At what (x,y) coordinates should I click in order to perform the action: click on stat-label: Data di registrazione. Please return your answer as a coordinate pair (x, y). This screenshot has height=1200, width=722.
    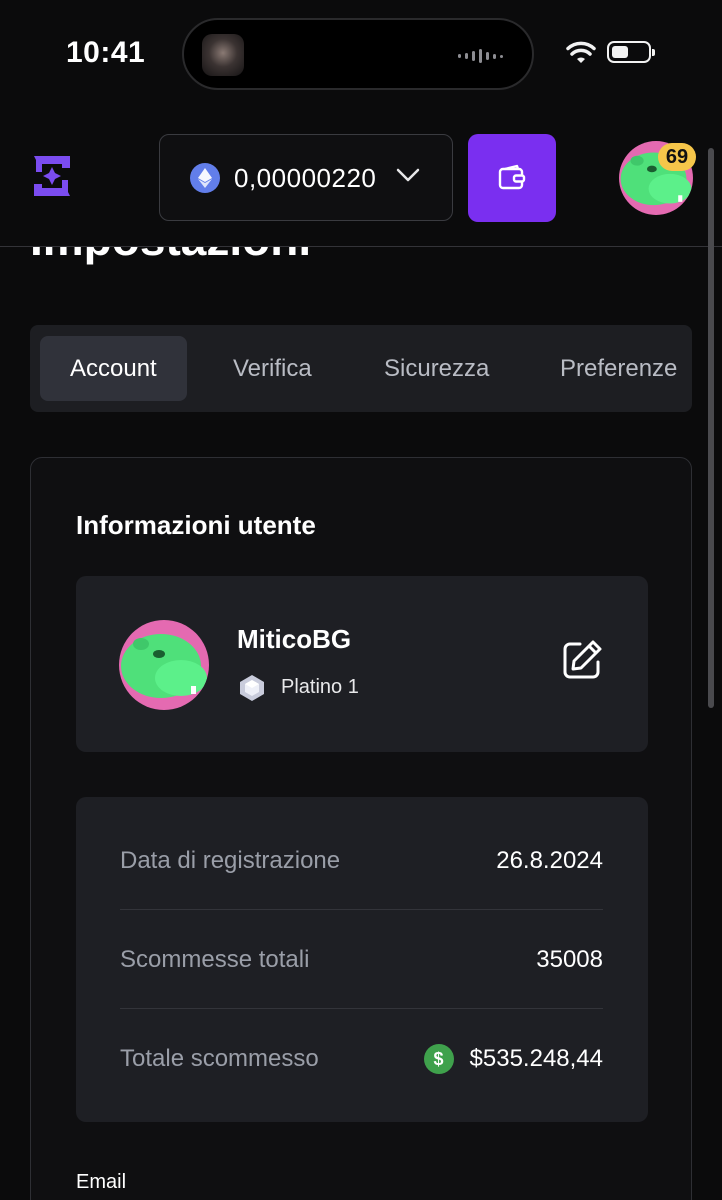
    Looking at the image, I should click on (230, 860).